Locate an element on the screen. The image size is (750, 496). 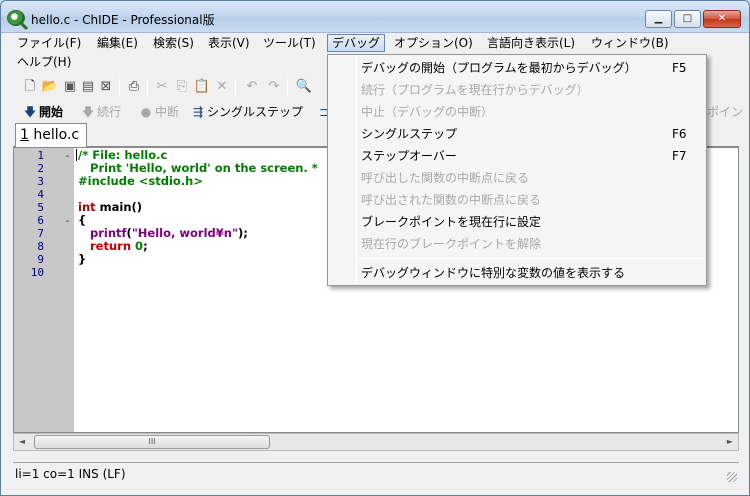
menu-file: ファイル(F) is located at coordinates (49, 43).